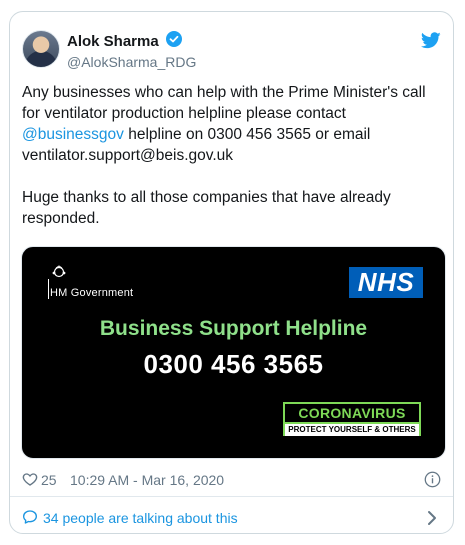 This screenshot has width=465, height=545. I want to click on like-heart-icon, so click(30, 480).